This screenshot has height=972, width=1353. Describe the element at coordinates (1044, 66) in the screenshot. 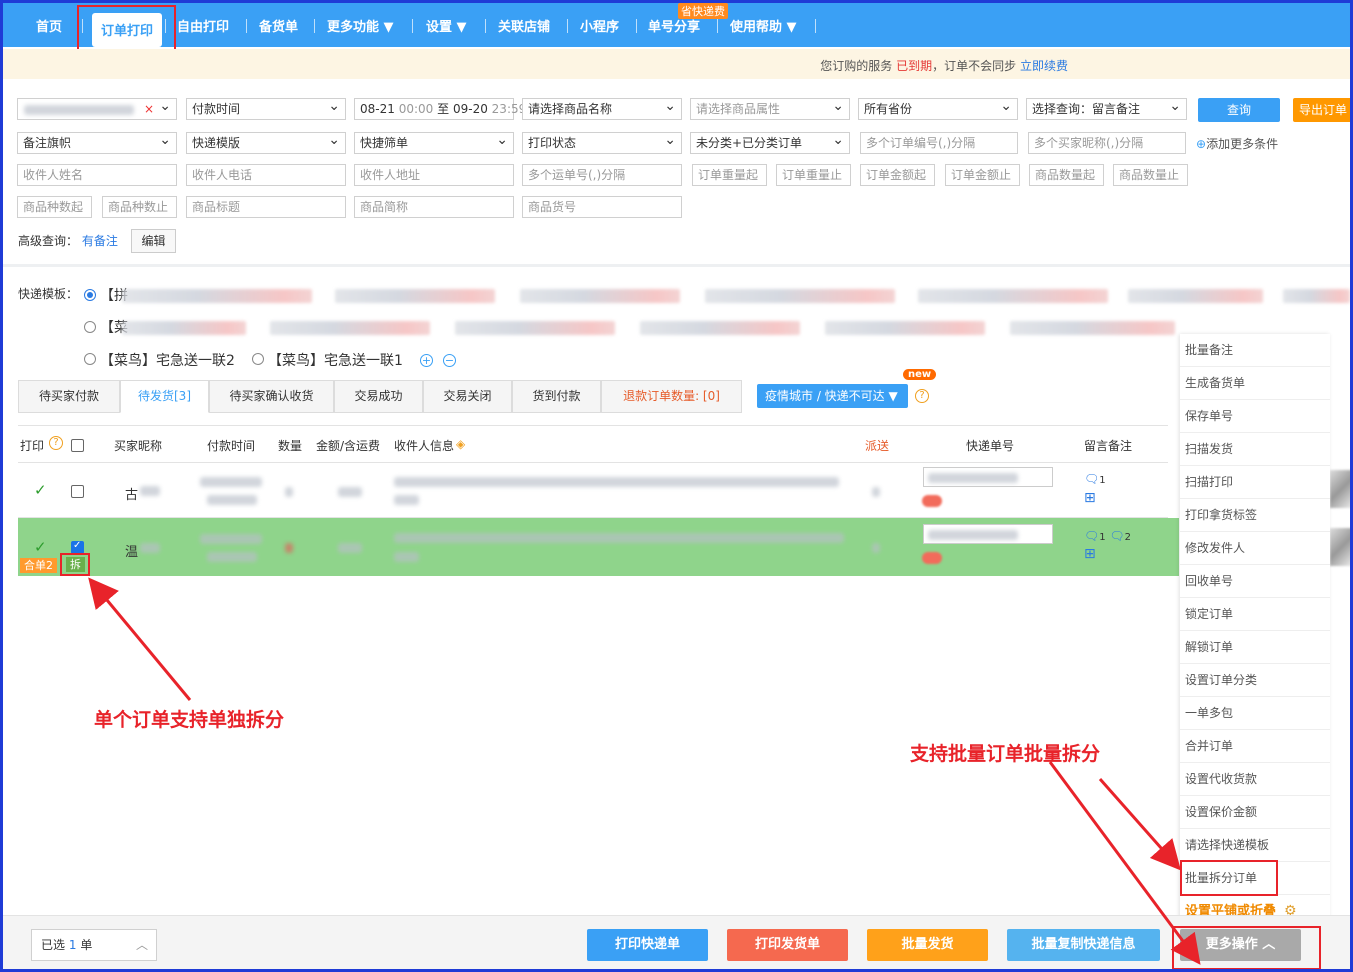

I see `renew-link: 立即续费` at that location.